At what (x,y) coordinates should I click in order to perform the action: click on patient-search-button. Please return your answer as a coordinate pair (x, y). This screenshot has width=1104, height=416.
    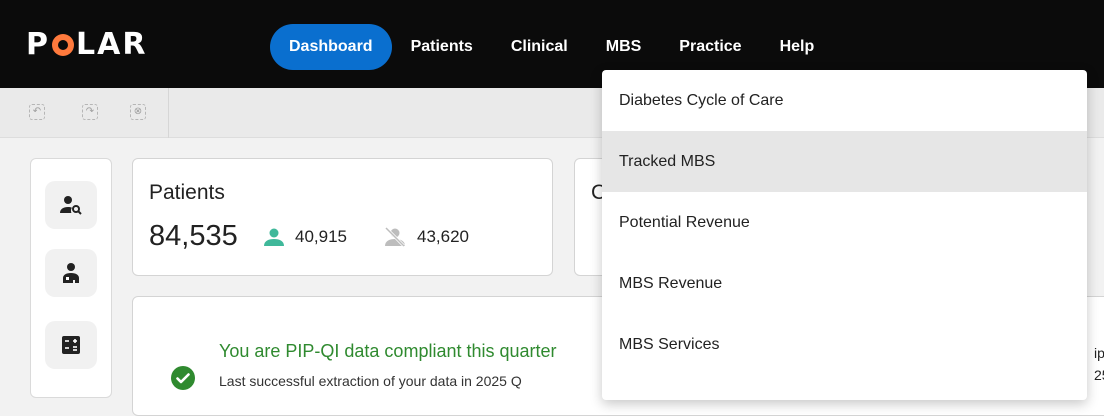
    Looking at the image, I should click on (71, 205).